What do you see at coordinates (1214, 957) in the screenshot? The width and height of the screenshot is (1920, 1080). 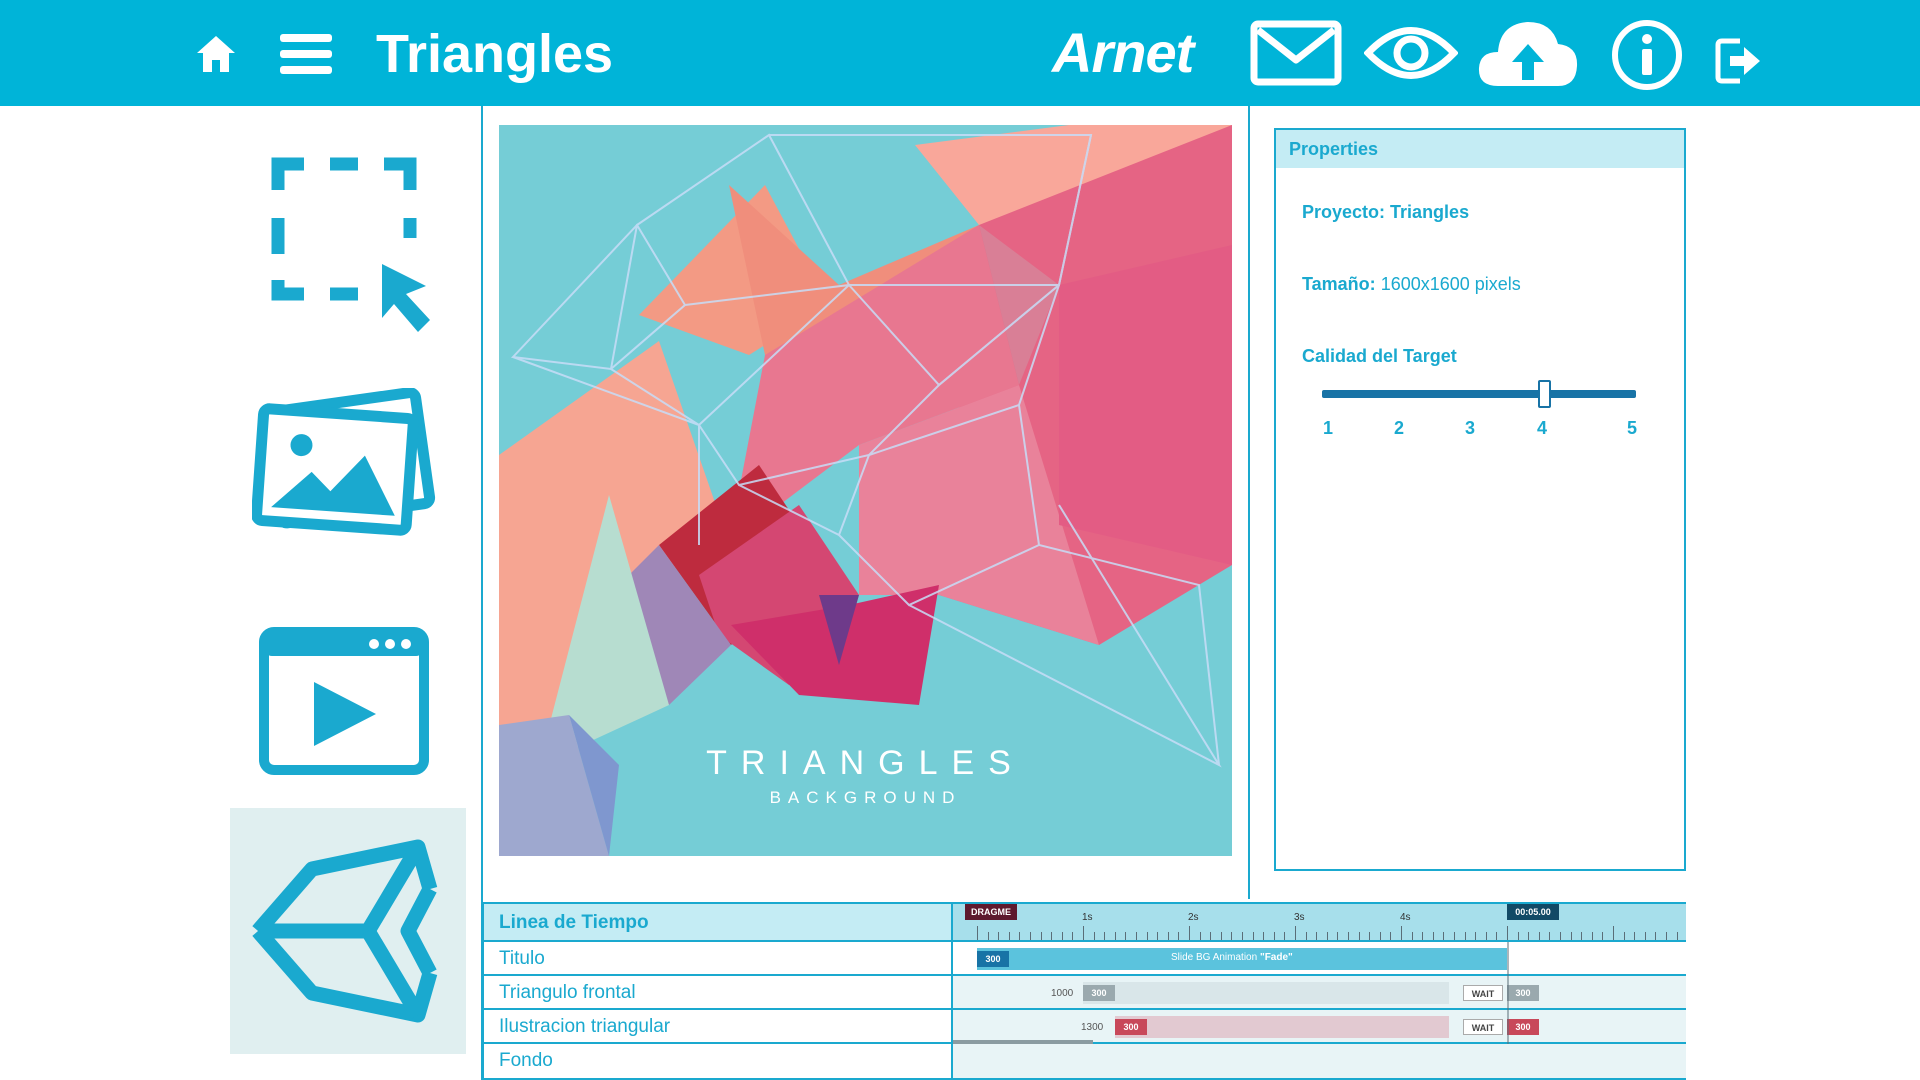 I see `titulo-animation-name: Slide BG Animation` at bounding box center [1214, 957].